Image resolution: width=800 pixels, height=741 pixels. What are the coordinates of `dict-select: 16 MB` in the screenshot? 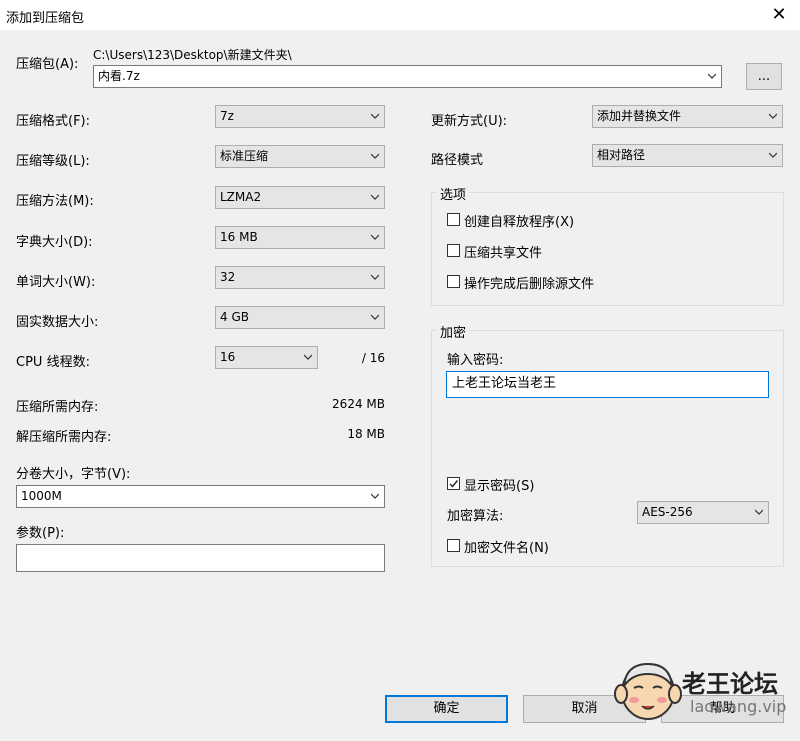 It's located at (300, 237).